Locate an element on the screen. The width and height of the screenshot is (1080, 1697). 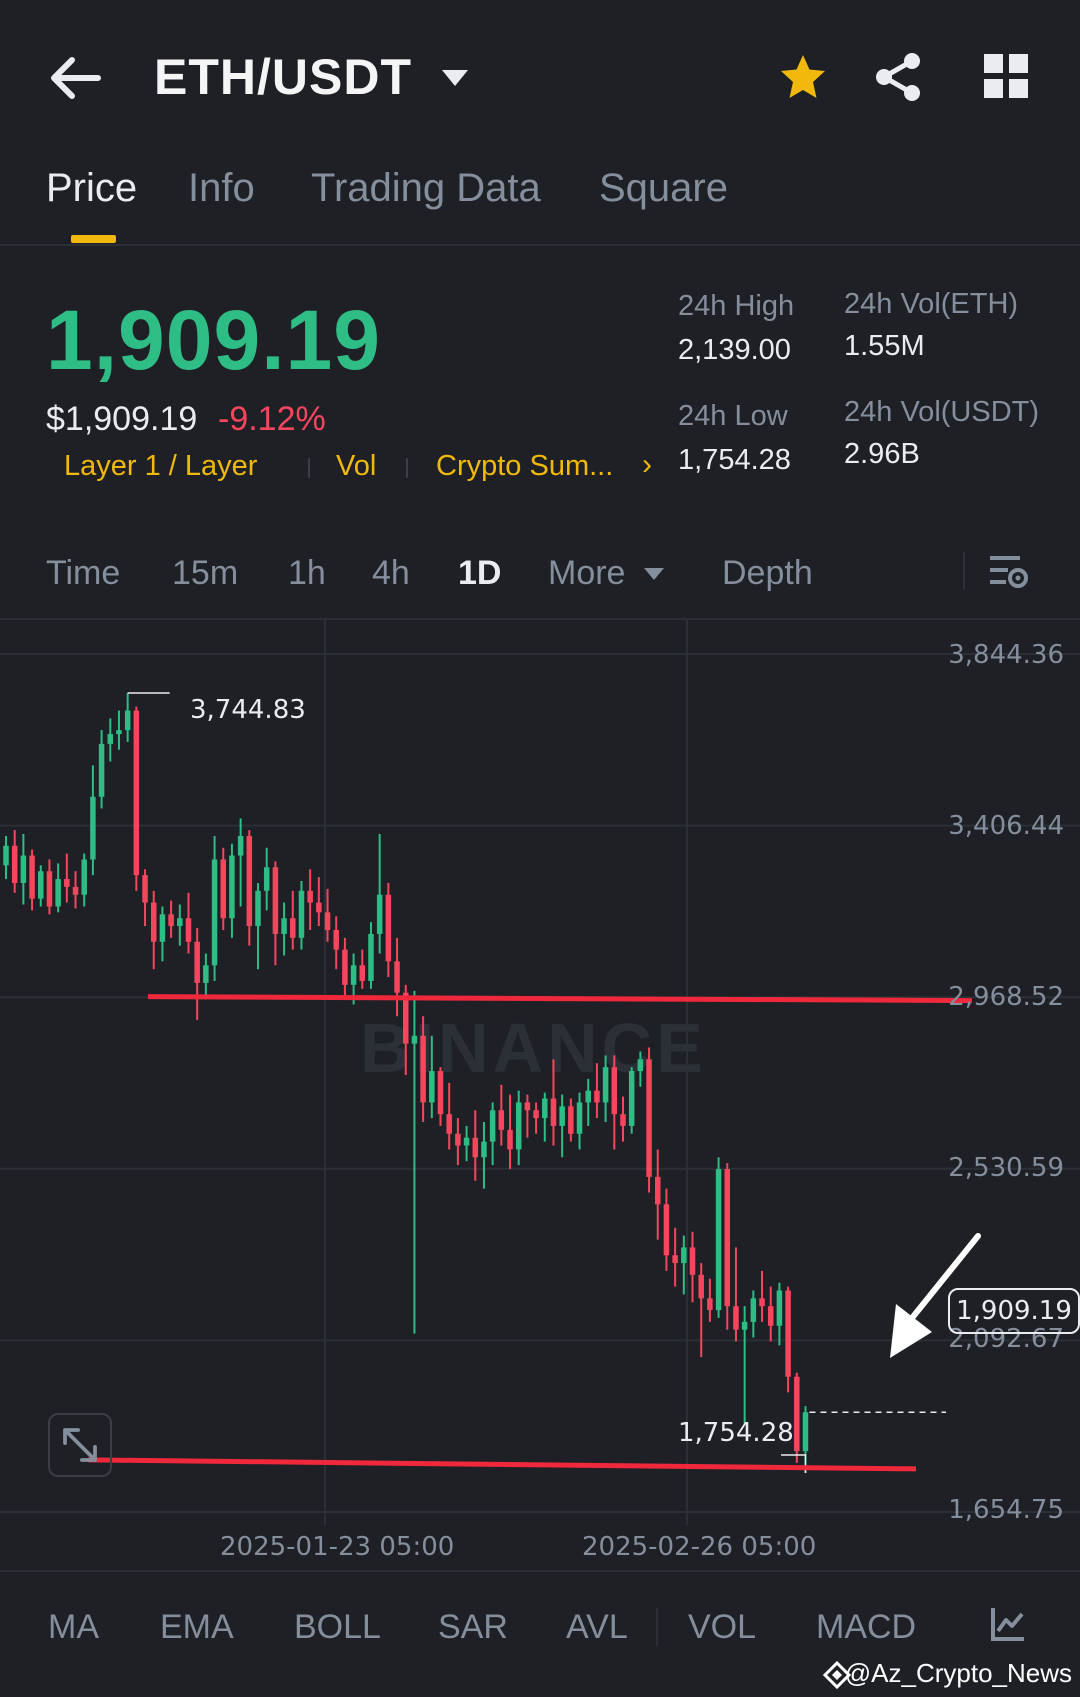
stat-24h-high-label: 24h High is located at coordinates (736, 306).